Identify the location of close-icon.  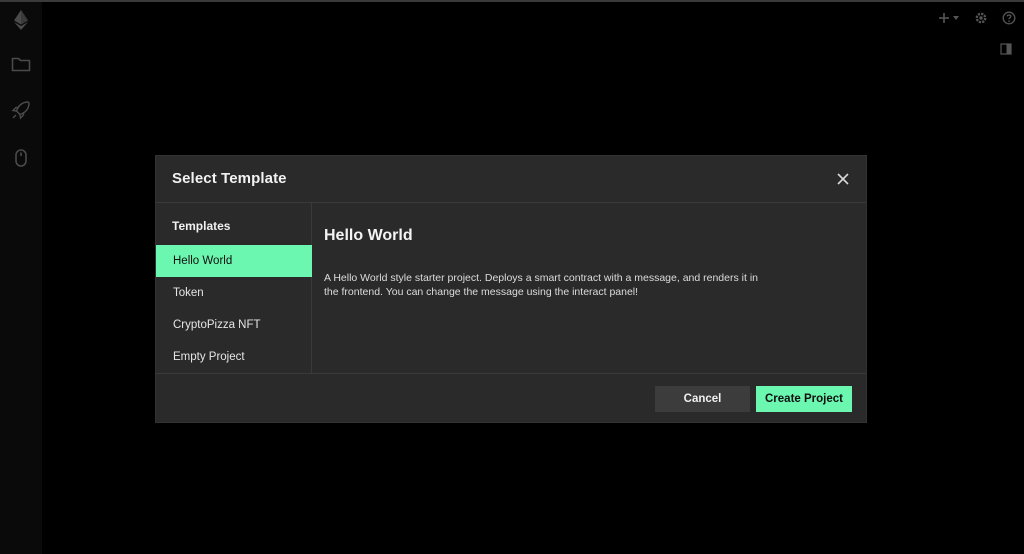
(843, 179).